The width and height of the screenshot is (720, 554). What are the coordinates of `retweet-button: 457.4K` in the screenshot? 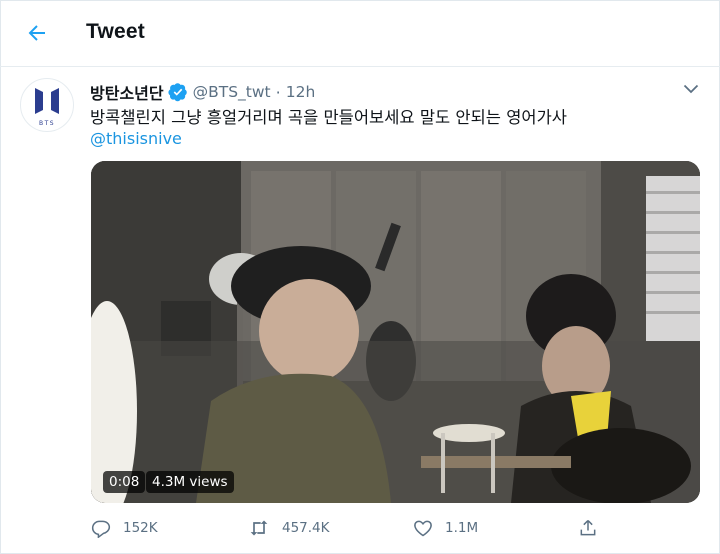 It's located at (289, 528).